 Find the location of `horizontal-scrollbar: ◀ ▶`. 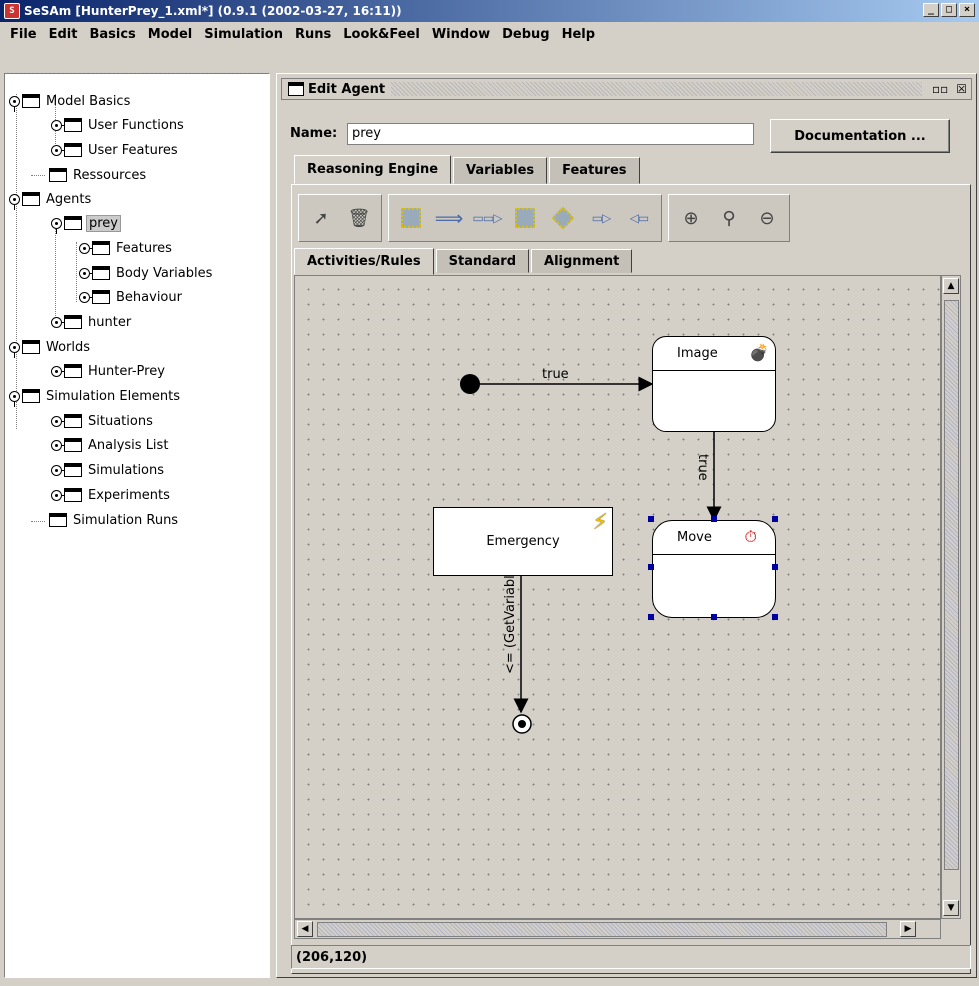

horizontal-scrollbar: ◀ ▶ is located at coordinates (617, 929).